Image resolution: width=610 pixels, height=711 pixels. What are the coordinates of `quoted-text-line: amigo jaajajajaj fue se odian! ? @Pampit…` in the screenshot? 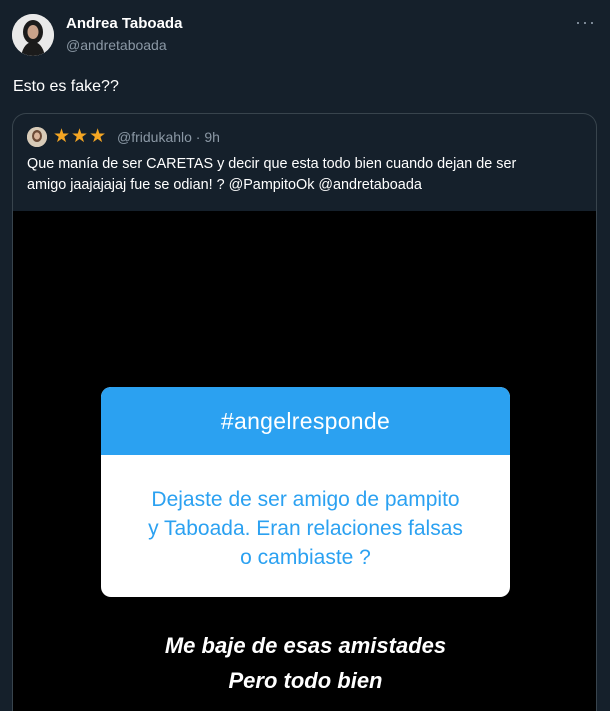 It's located at (224, 185).